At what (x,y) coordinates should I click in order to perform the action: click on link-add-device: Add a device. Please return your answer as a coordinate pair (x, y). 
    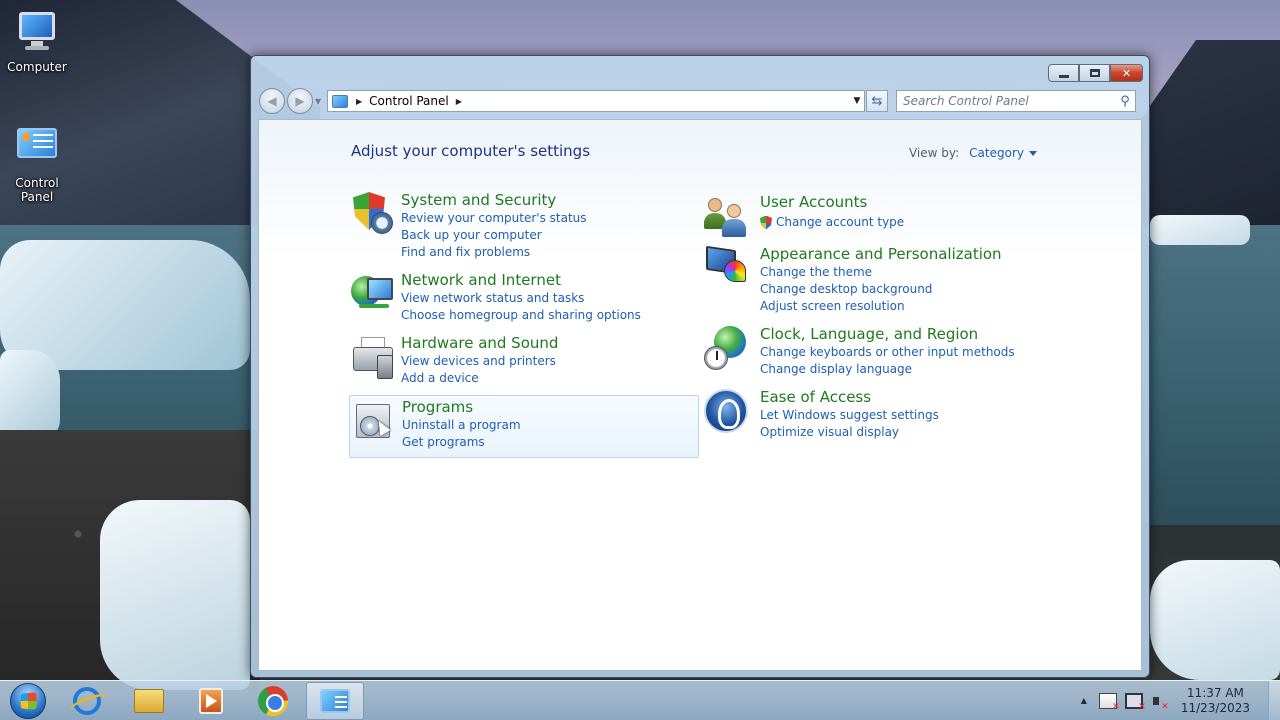
    Looking at the image, I should click on (479, 378).